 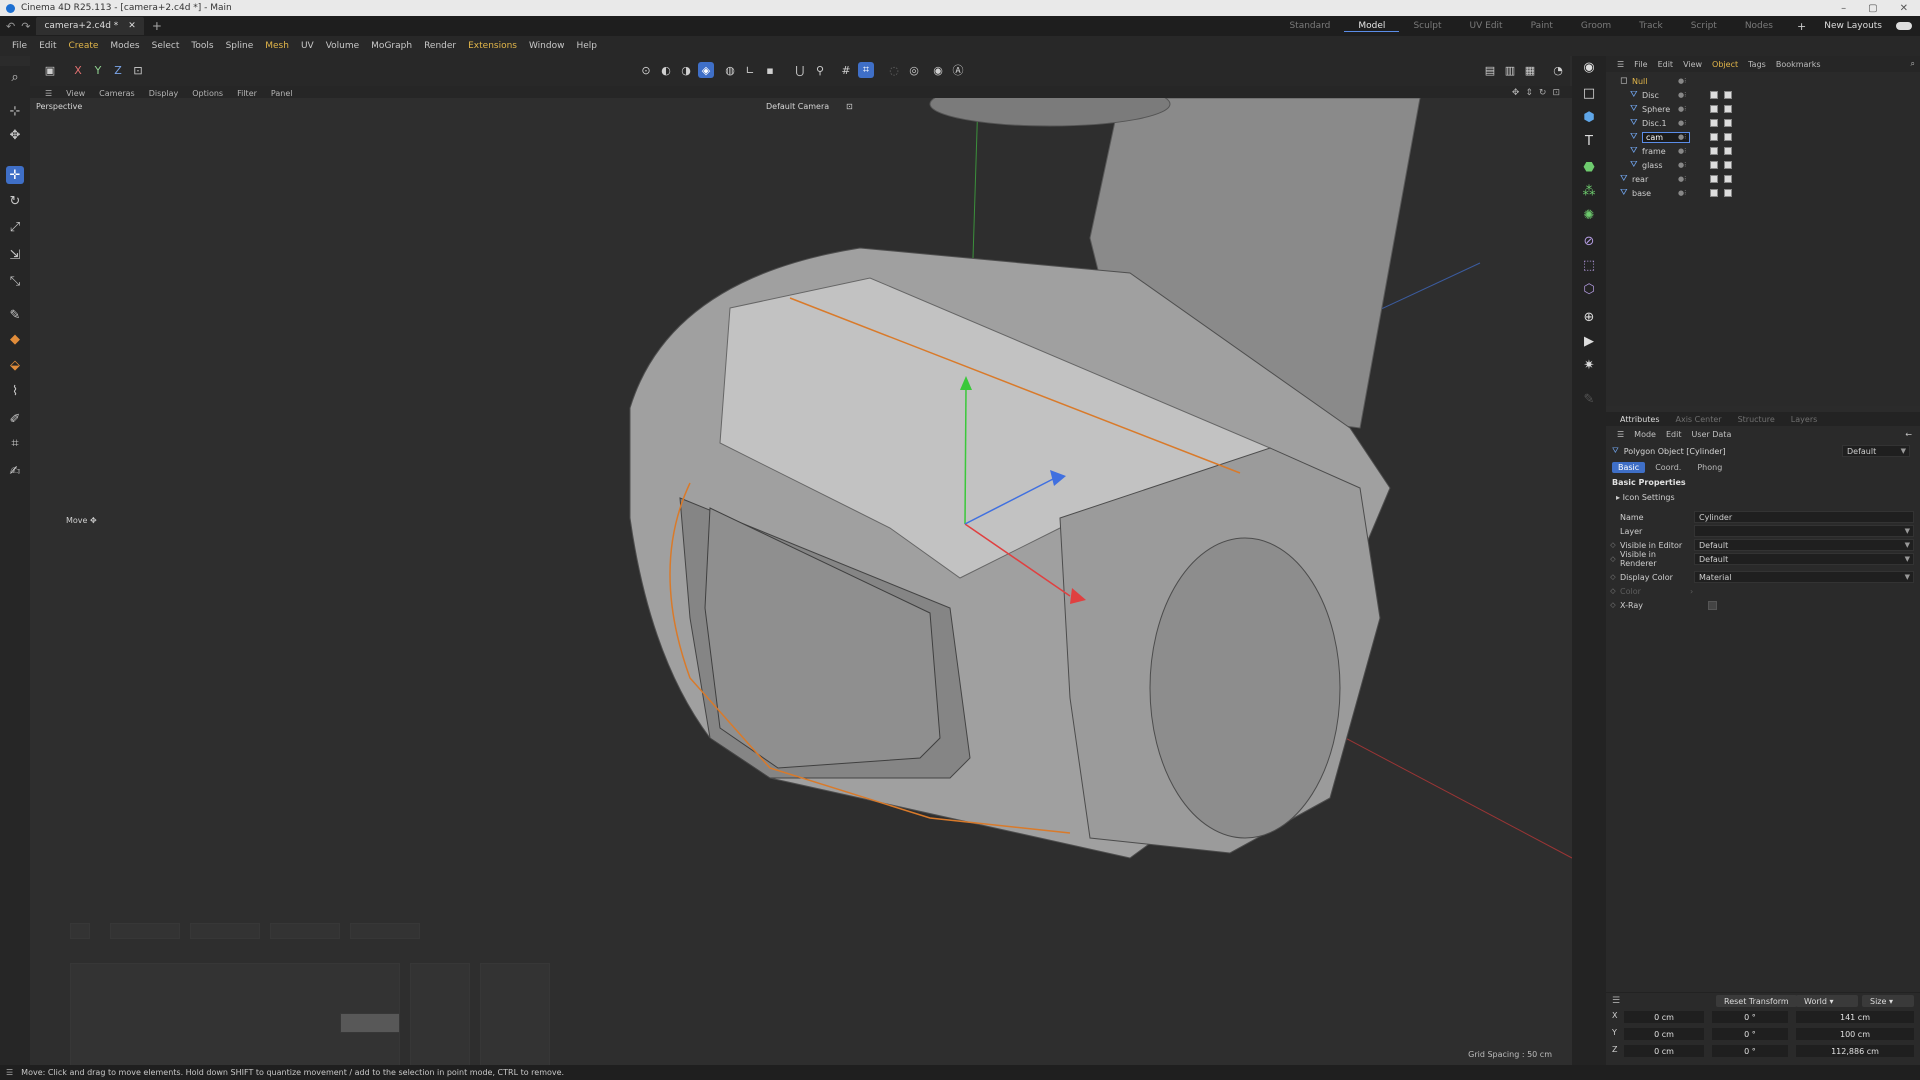 What do you see at coordinates (391, 46) in the screenshot?
I see `menu-mograph: MoGraph` at bounding box center [391, 46].